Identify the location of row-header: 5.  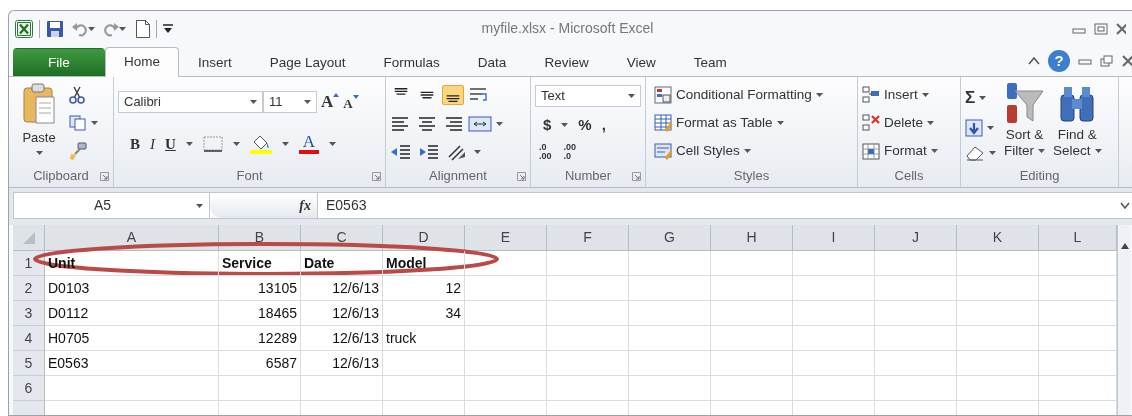
(29, 363).